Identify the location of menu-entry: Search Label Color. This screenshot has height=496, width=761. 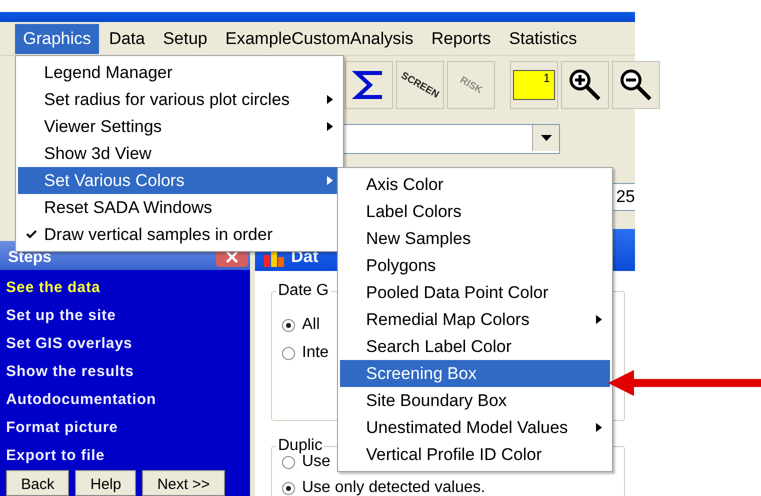
(475, 346).